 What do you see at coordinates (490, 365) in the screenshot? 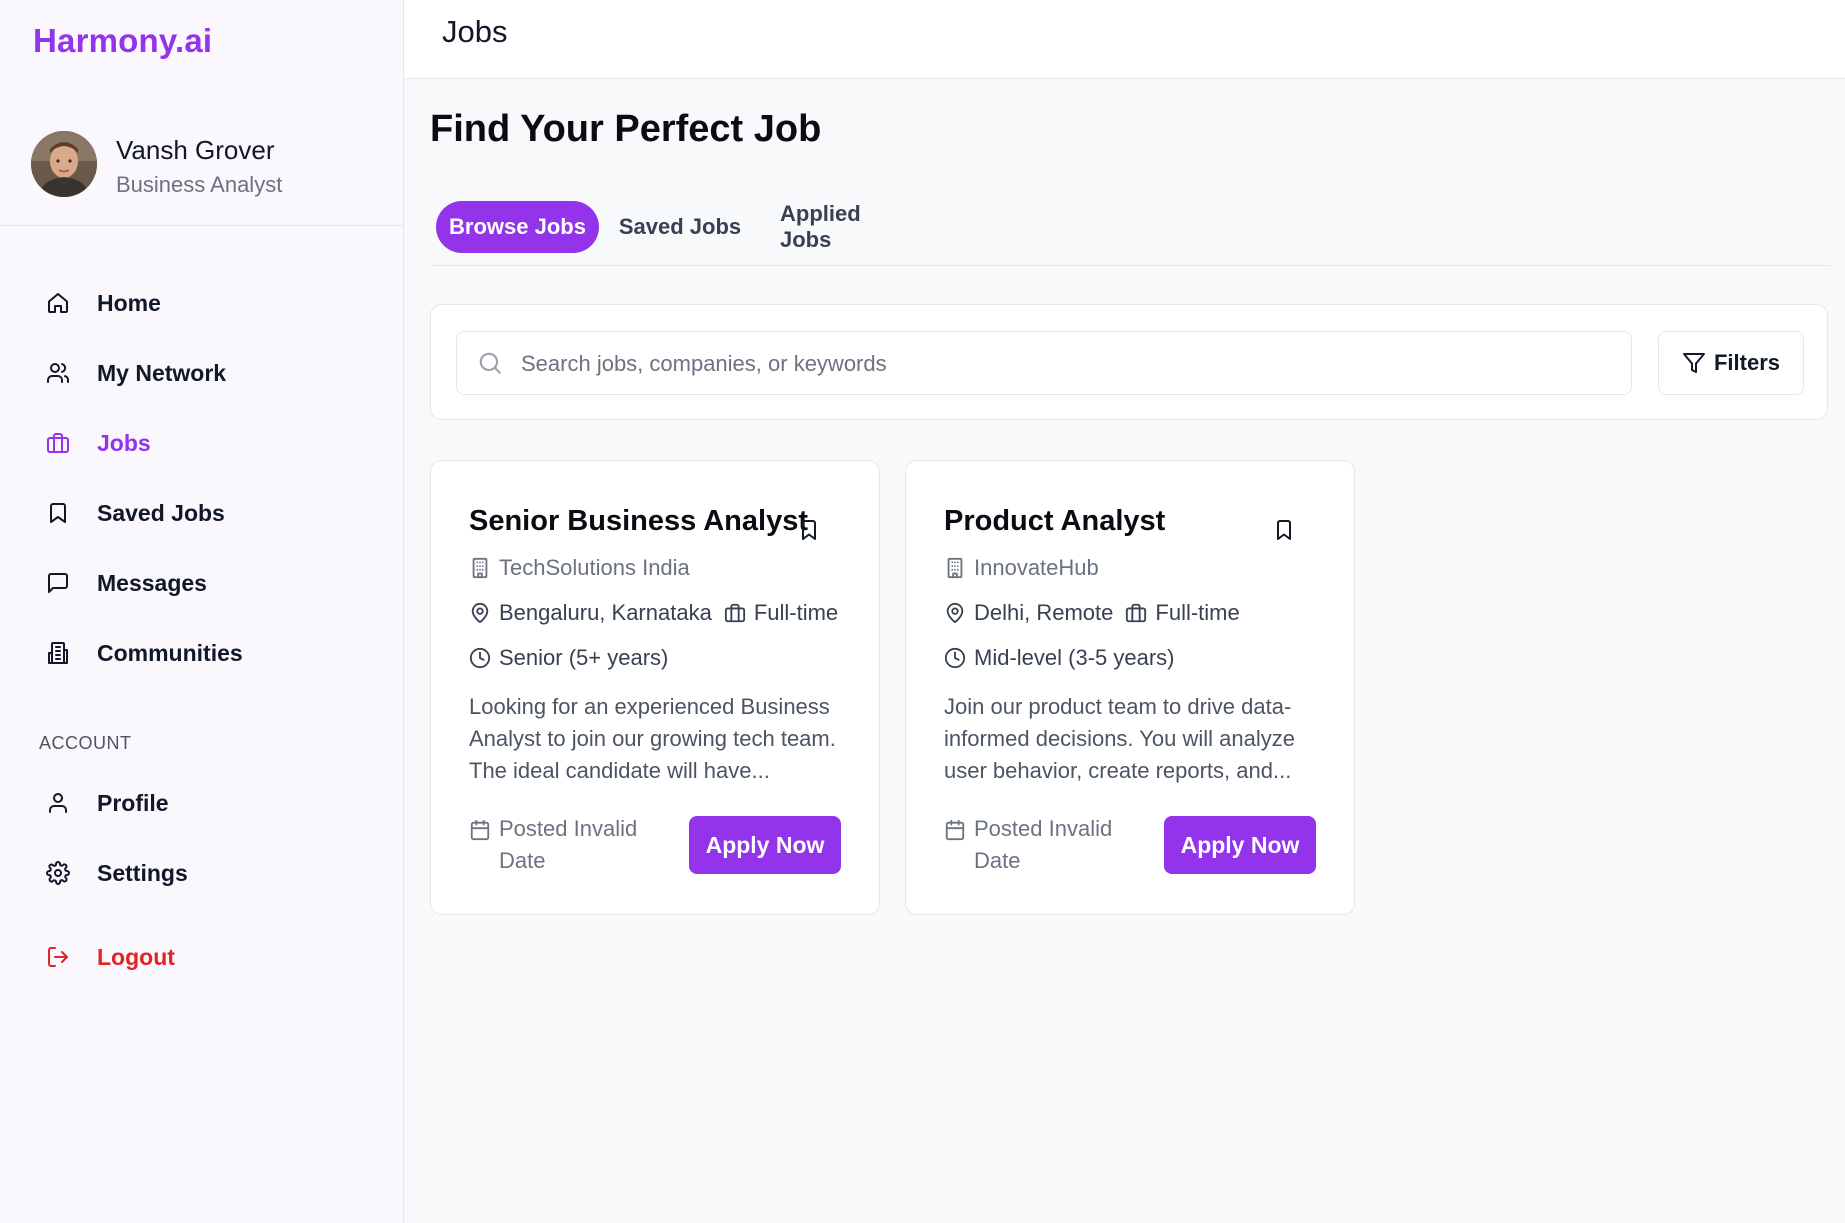
I see `search-icon` at bounding box center [490, 365].